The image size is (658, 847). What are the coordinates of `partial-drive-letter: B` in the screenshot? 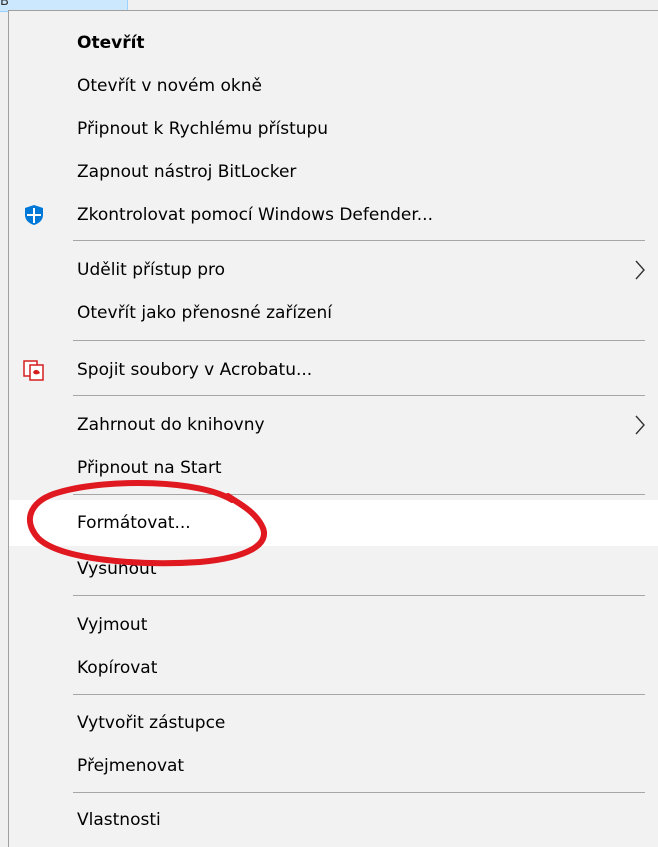 It's located at (4, 4).